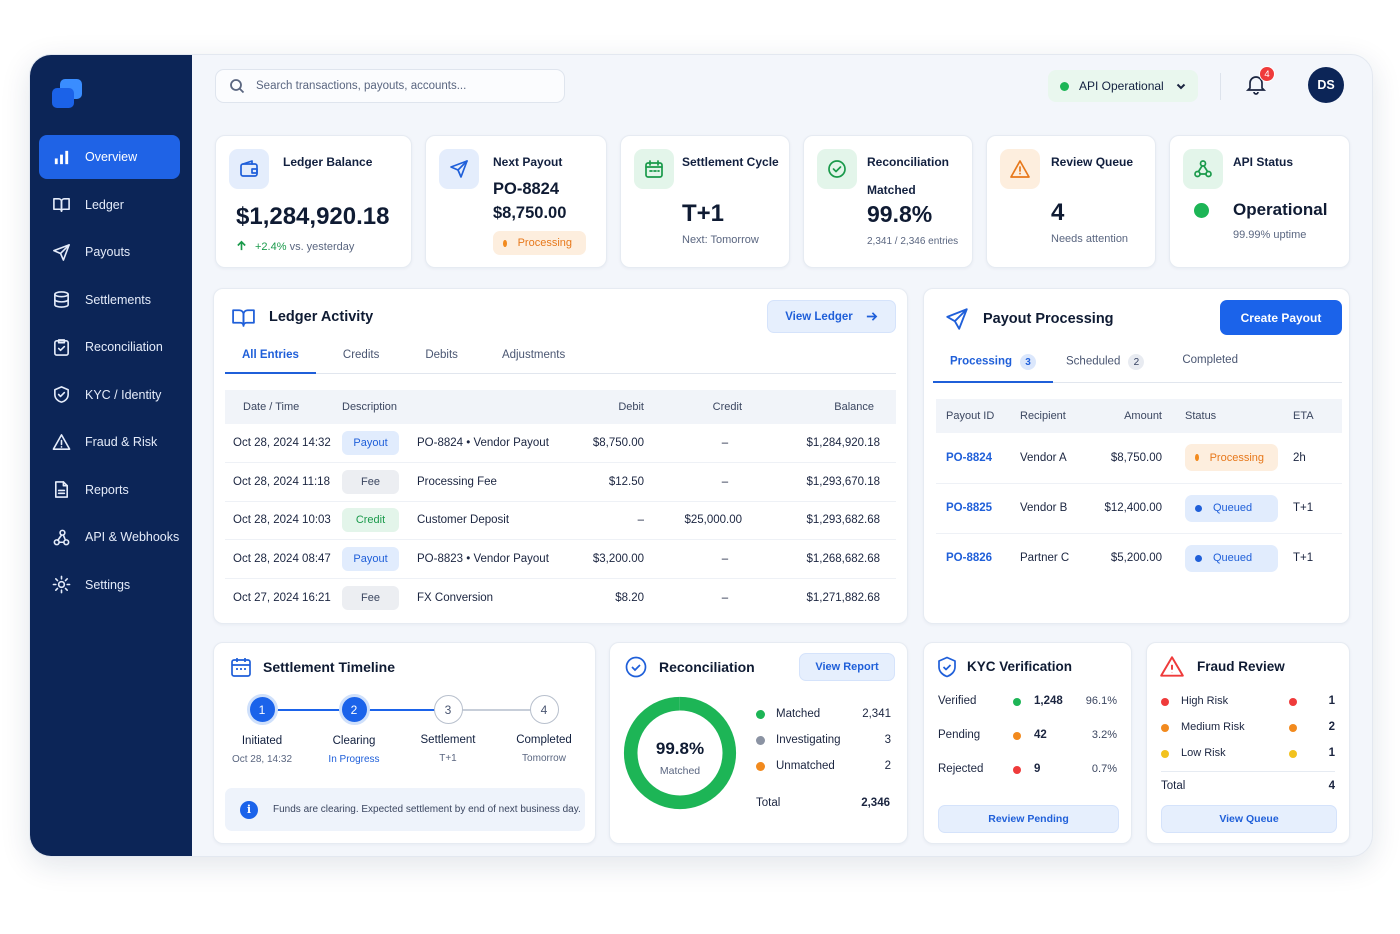 The height and width of the screenshot is (934, 1400). What do you see at coordinates (67, 94) in the screenshot?
I see `app-logo` at bounding box center [67, 94].